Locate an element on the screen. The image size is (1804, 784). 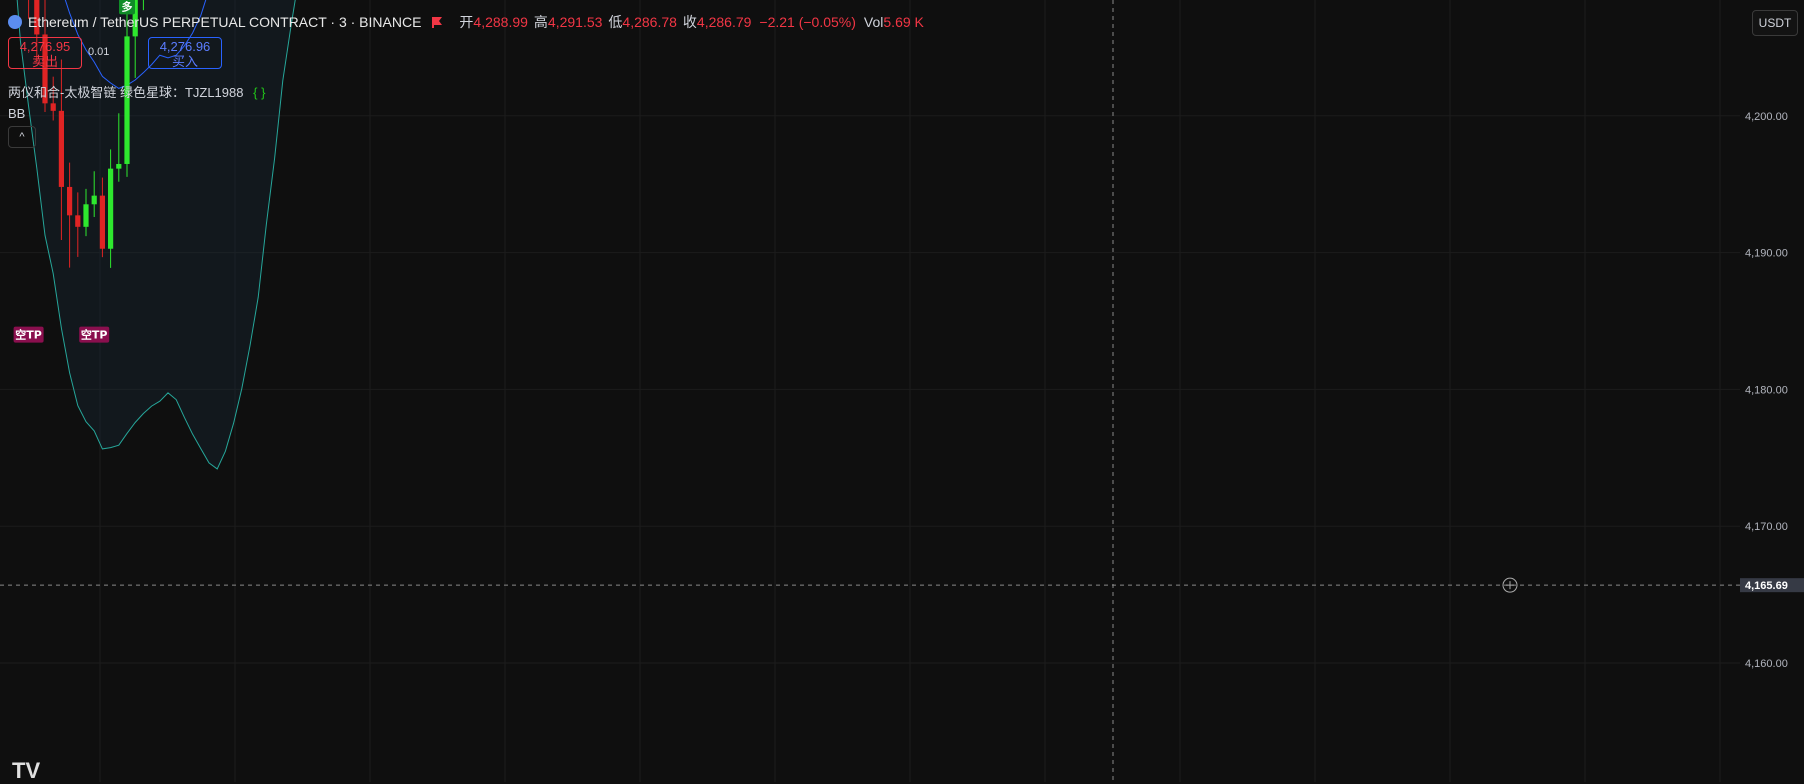
open-value: 4,288.99 is located at coordinates (500, 22).